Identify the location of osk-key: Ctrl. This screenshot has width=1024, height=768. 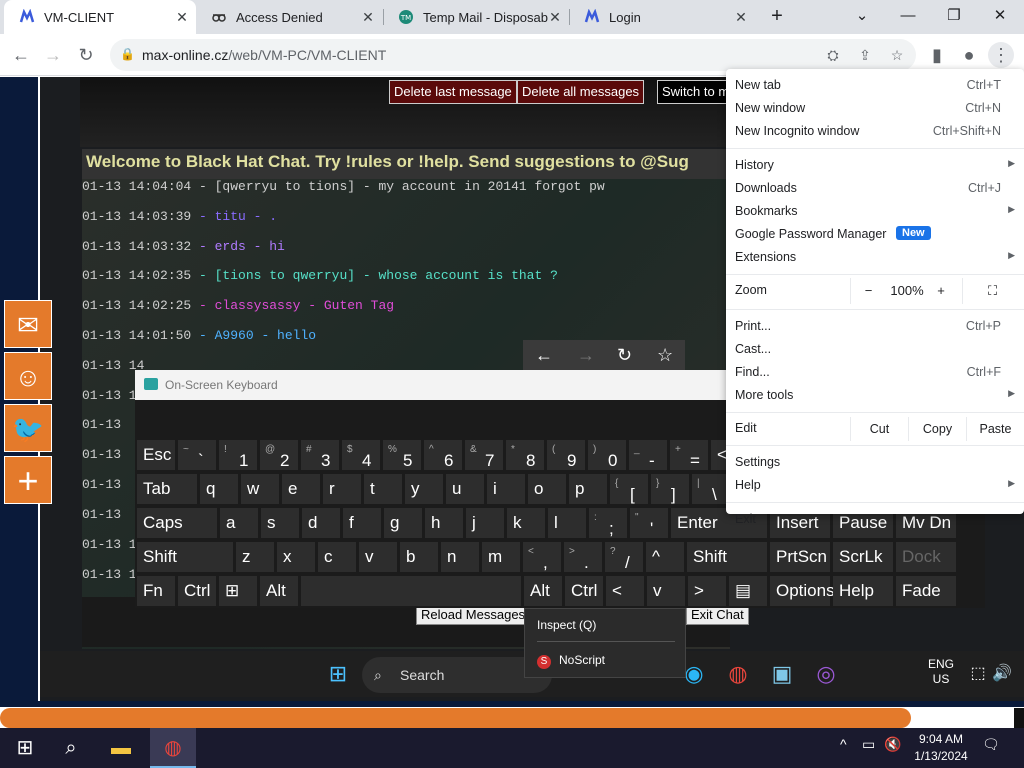
(584, 591).